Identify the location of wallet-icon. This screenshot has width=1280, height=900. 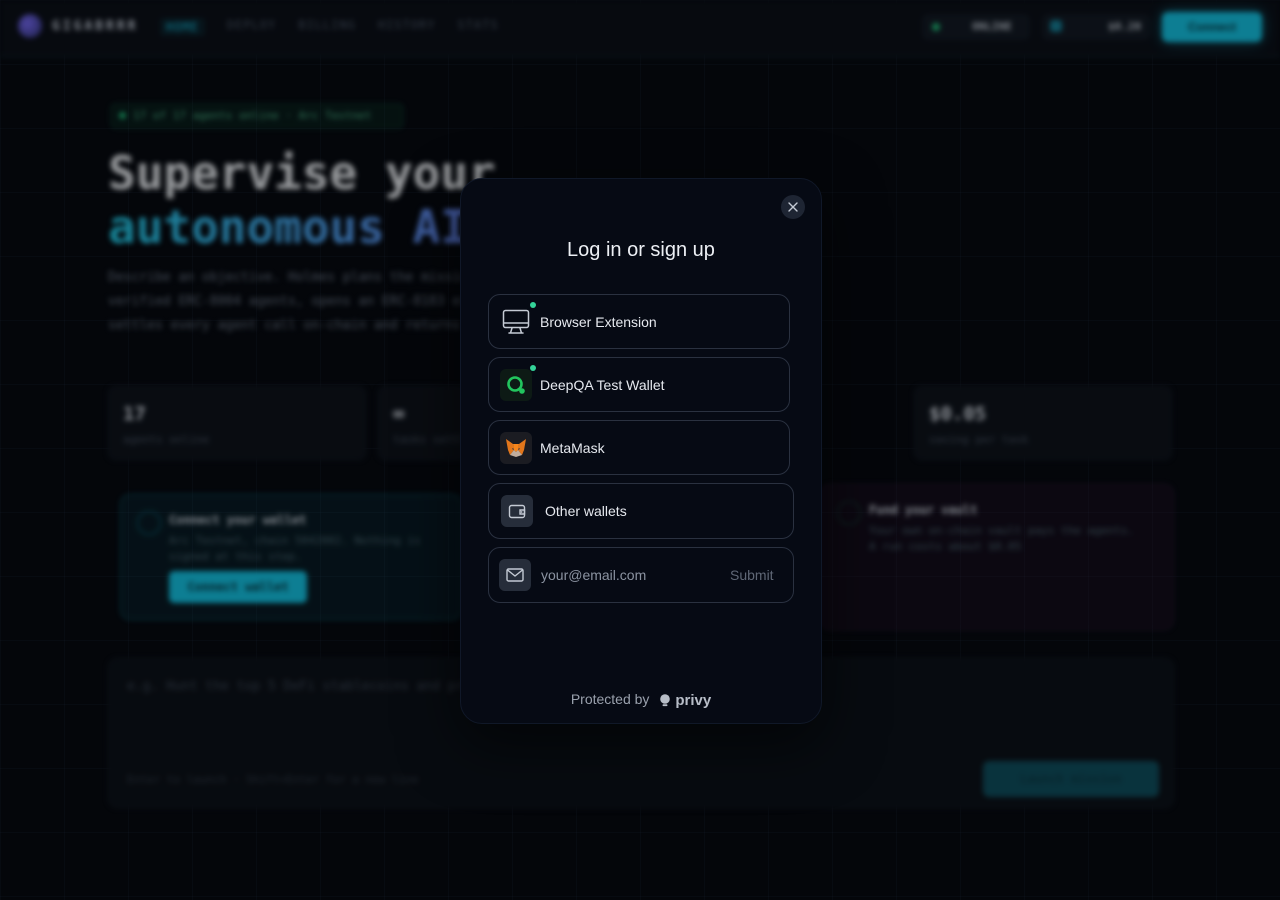
(517, 511).